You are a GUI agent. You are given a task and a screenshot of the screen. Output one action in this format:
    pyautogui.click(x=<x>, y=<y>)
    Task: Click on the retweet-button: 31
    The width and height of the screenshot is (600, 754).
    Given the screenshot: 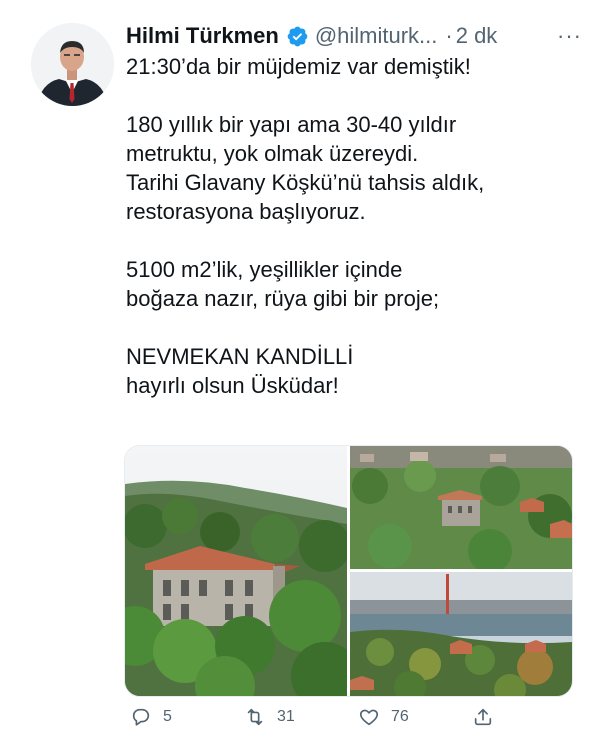 What is the action you would take?
    pyautogui.click(x=269, y=717)
    